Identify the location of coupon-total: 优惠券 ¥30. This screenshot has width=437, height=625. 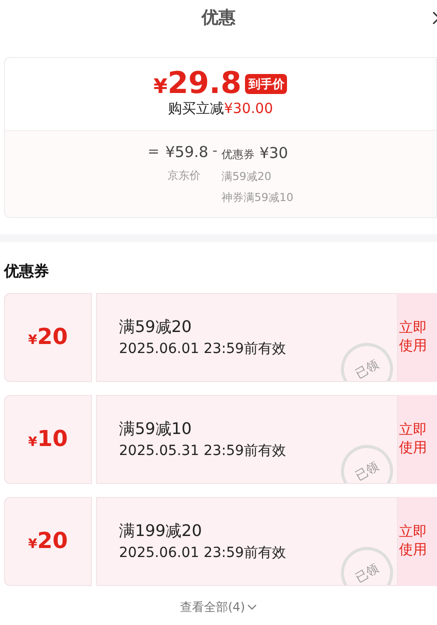
(255, 153).